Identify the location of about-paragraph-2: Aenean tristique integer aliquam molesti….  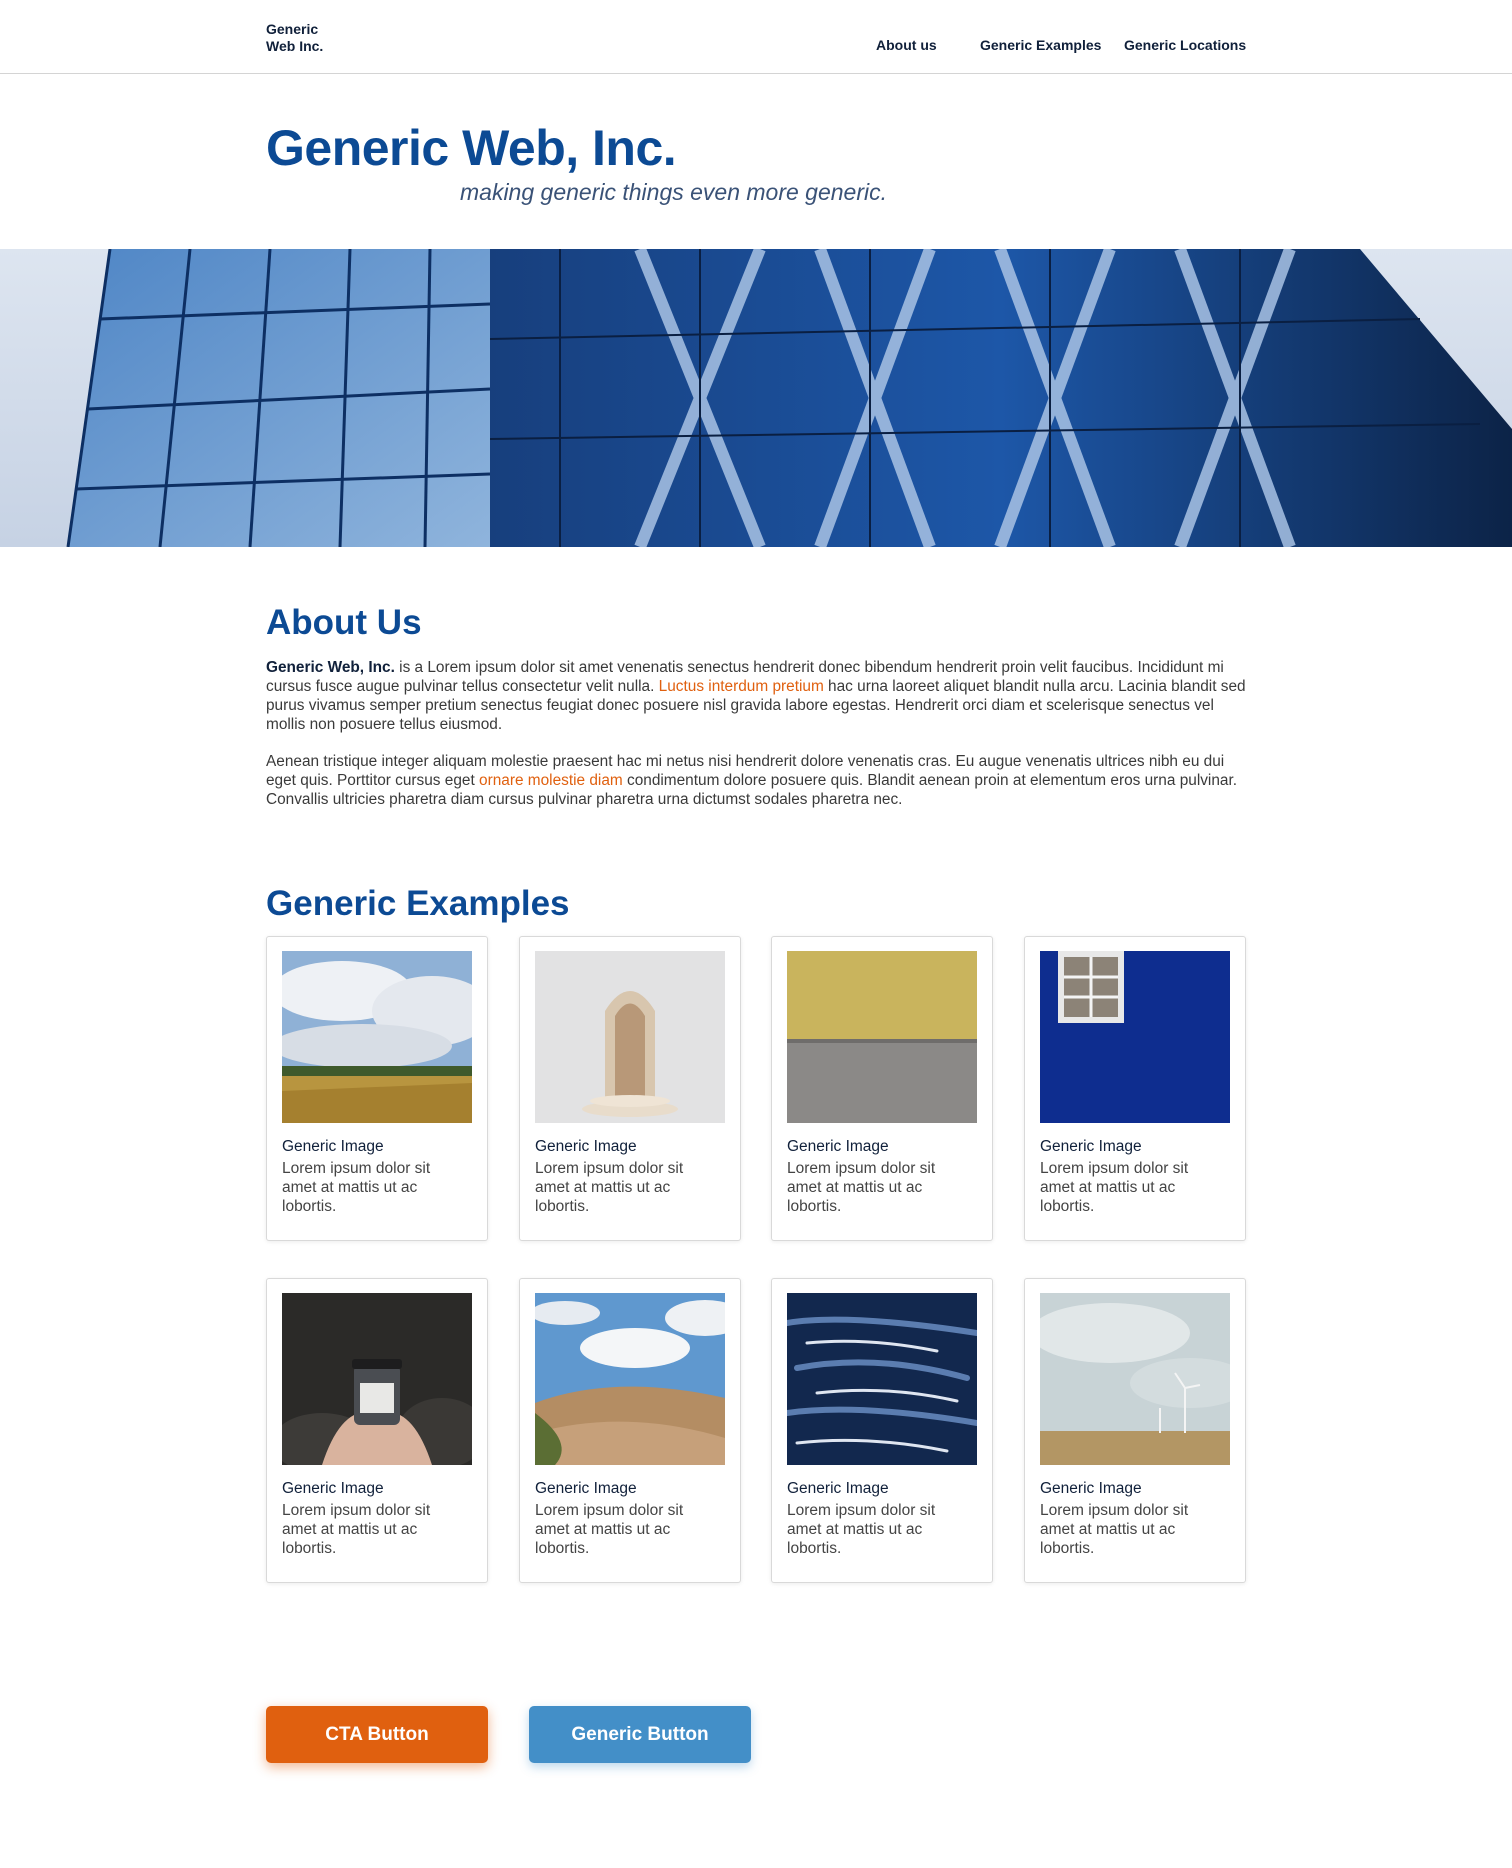
(756, 780).